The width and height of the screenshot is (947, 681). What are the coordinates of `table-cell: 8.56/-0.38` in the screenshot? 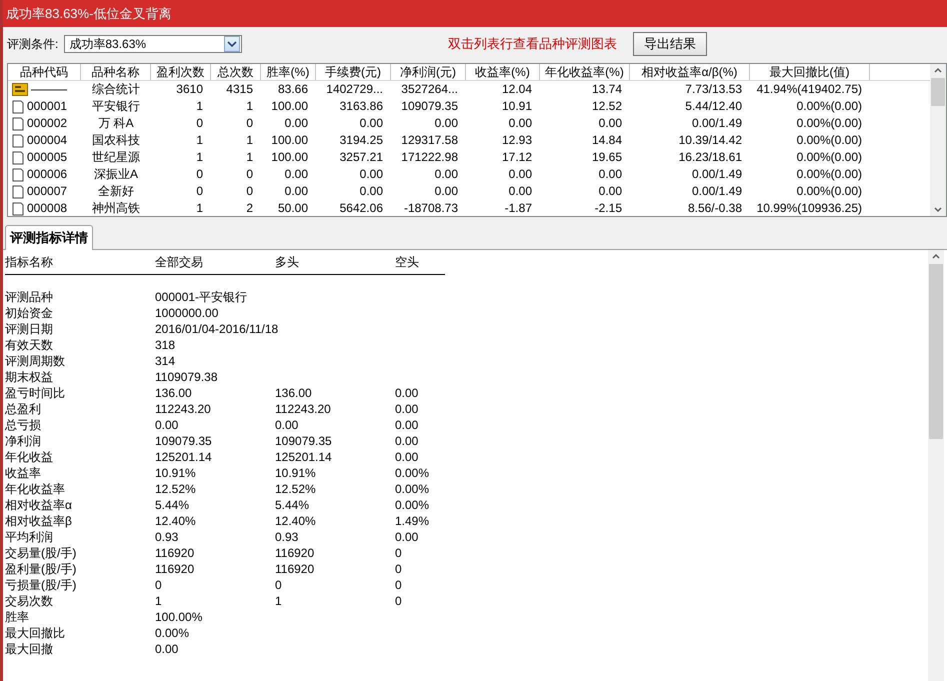 It's located at (715, 208).